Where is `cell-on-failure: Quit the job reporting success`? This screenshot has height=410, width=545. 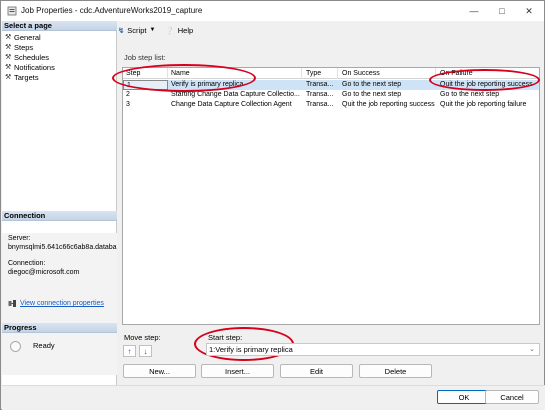 cell-on-failure: Quit the job reporting success is located at coordinates (486, 84).